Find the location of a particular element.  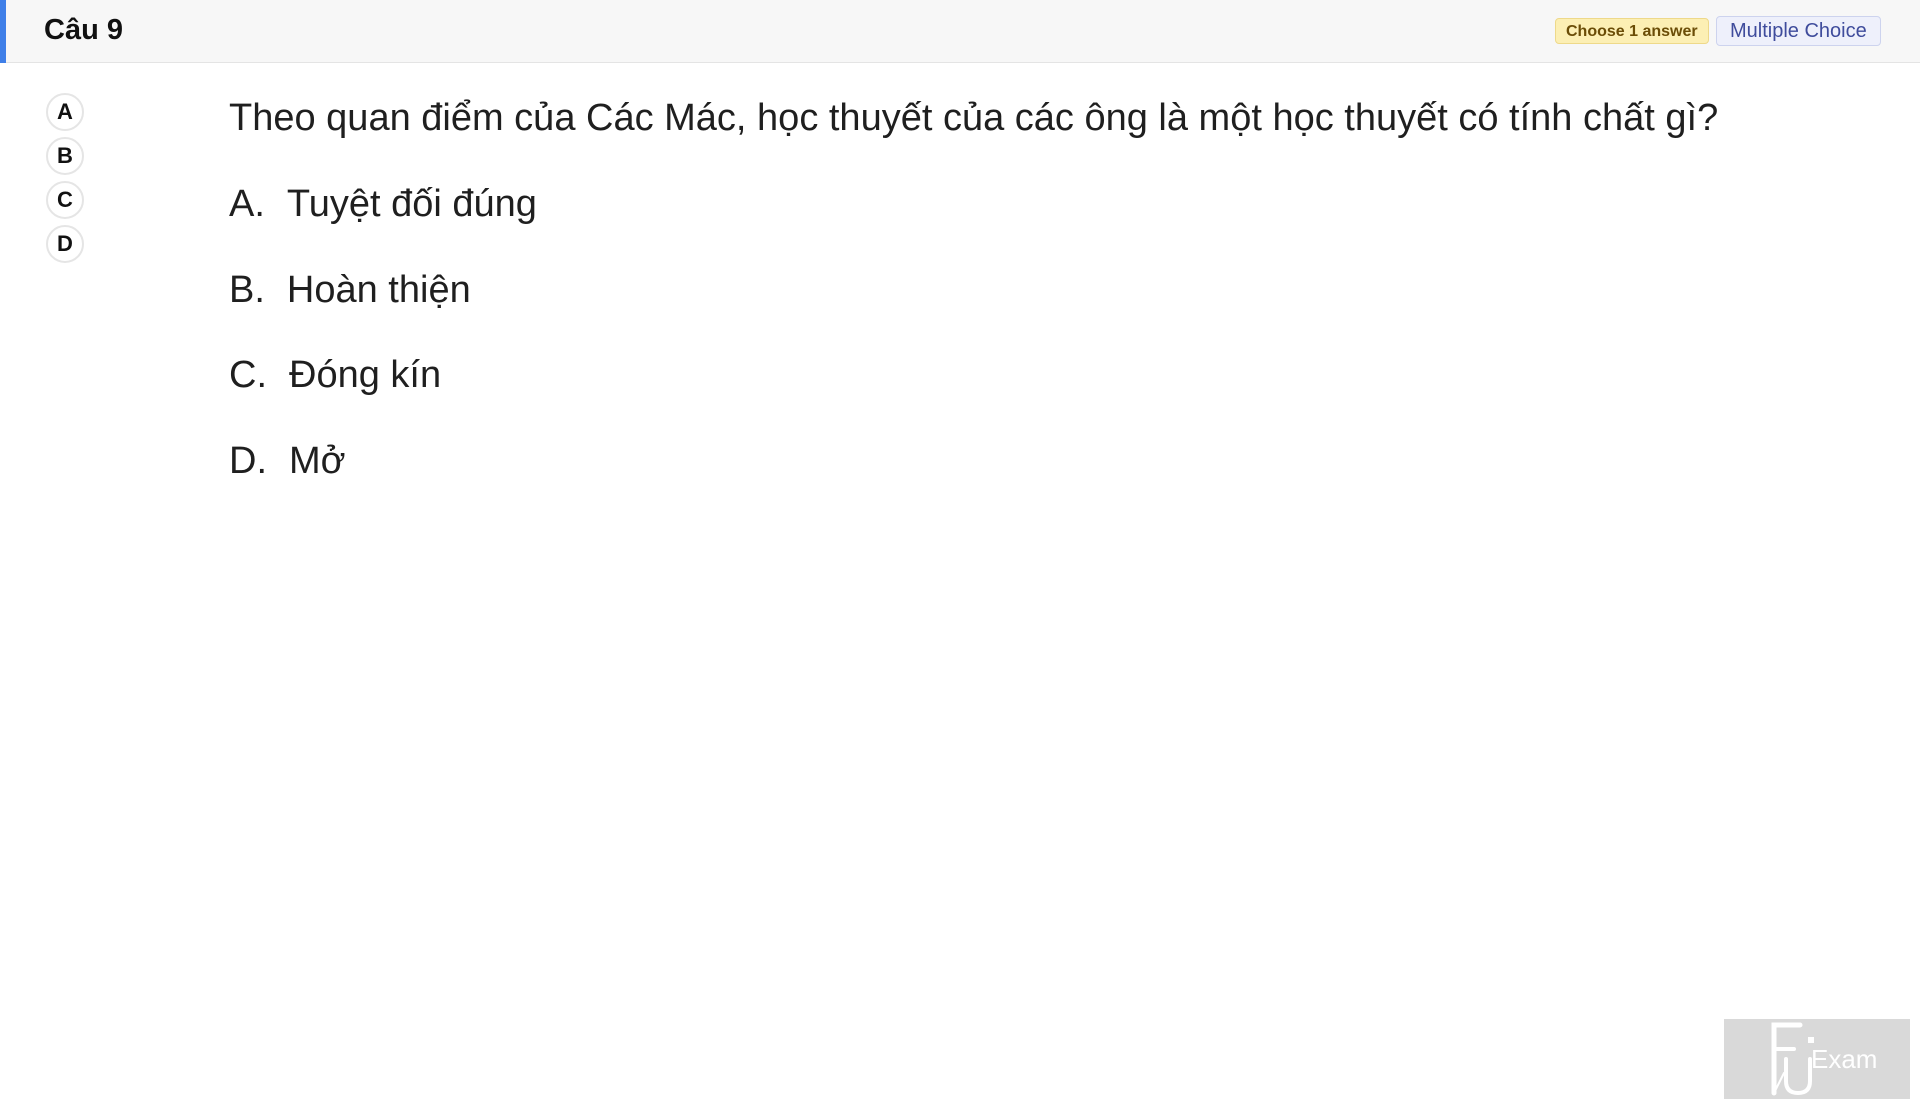

answer-selector-b: B is located at coordinates (65, 156).